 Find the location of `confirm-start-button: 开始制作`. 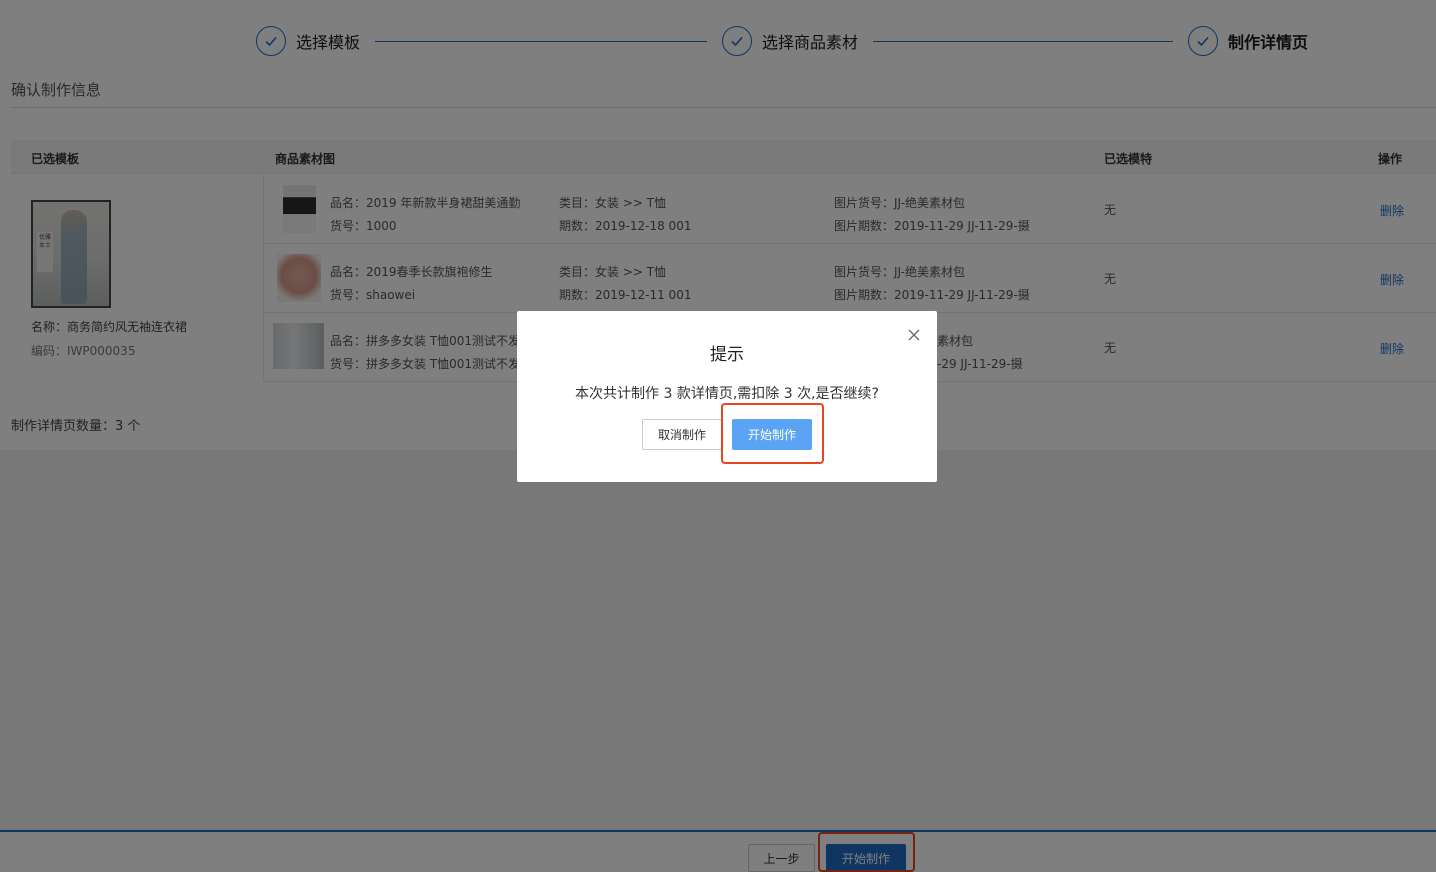

confirm-start-button: 开始制作 is located at coordinates (772, 434).